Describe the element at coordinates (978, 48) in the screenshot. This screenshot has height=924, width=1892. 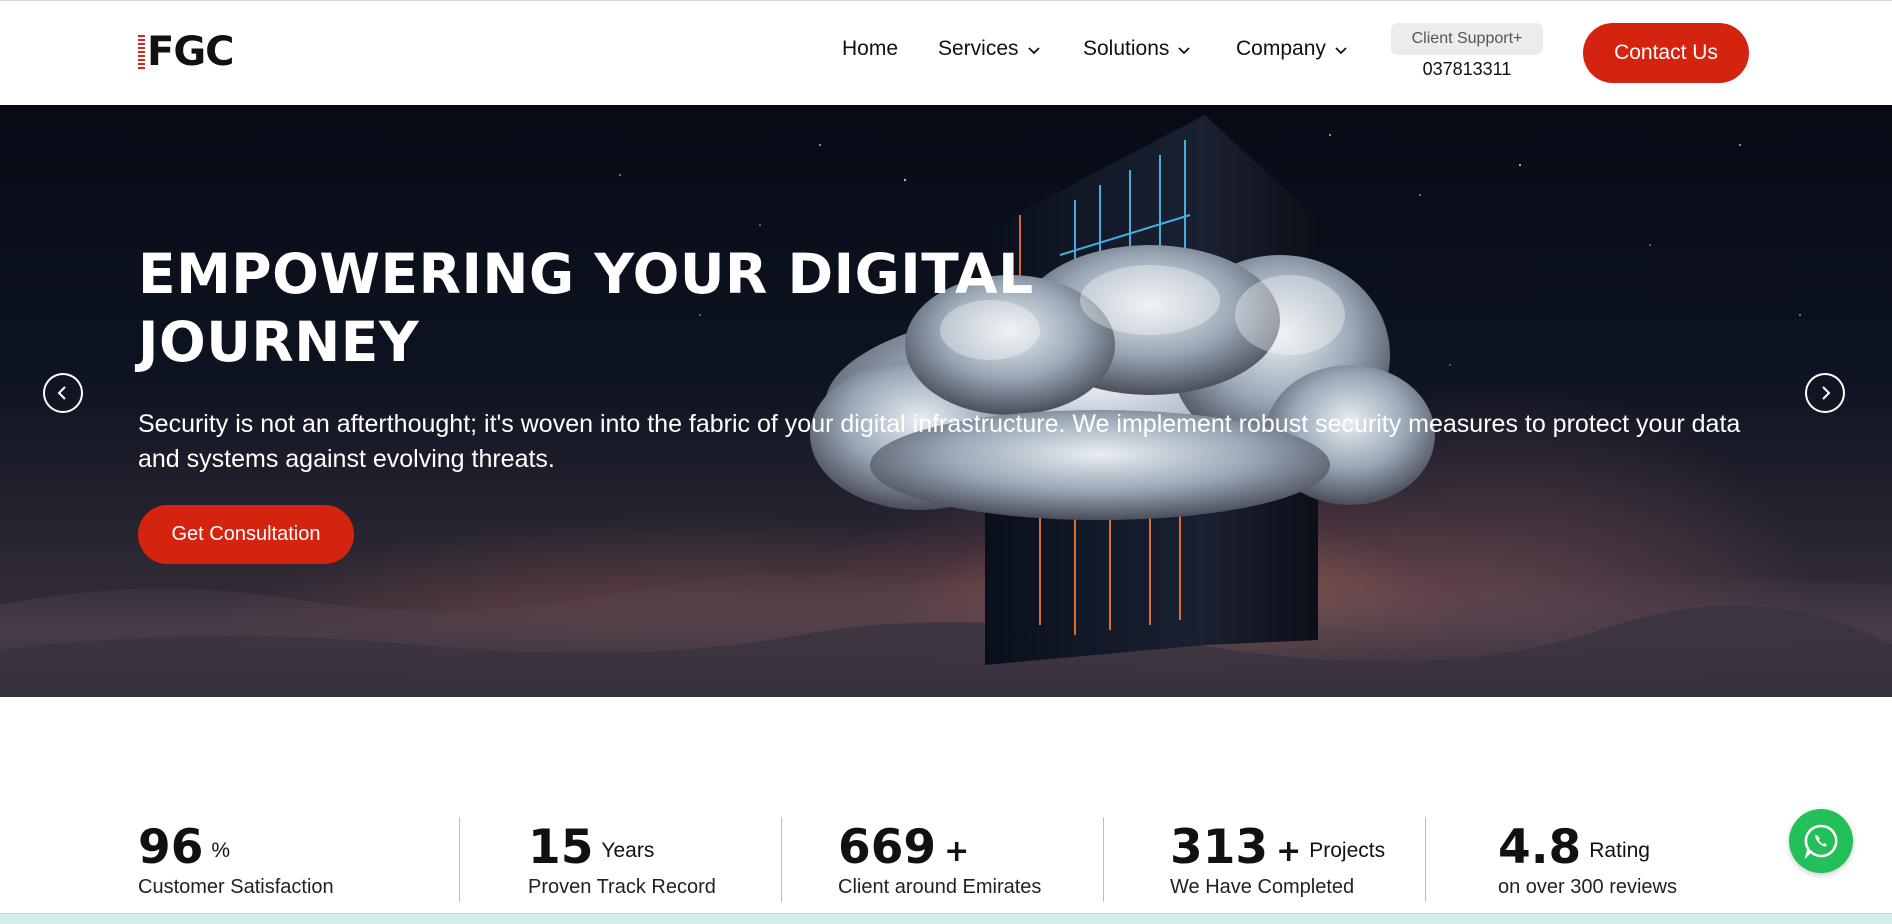
I see `nav-label: Services` at that location.